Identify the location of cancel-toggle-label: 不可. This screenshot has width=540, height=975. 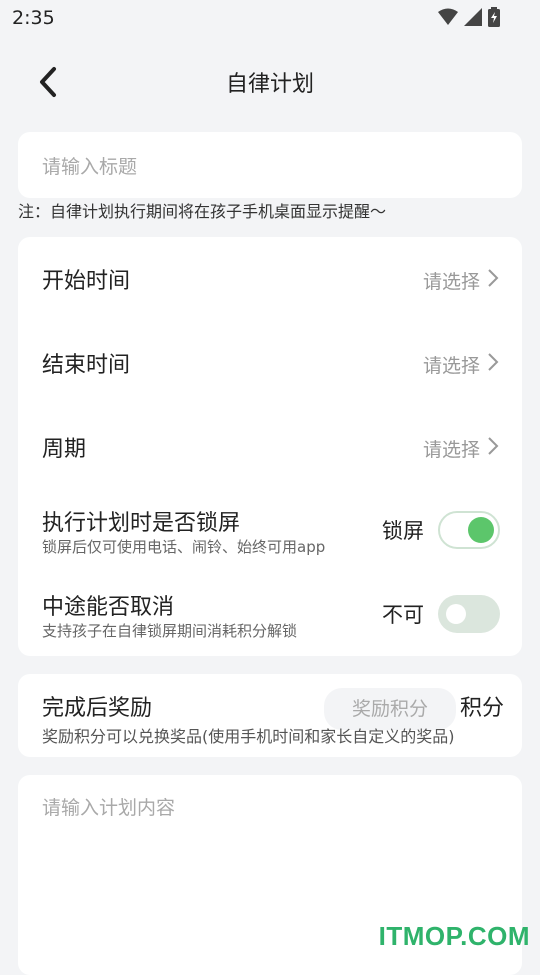
(403, 615).